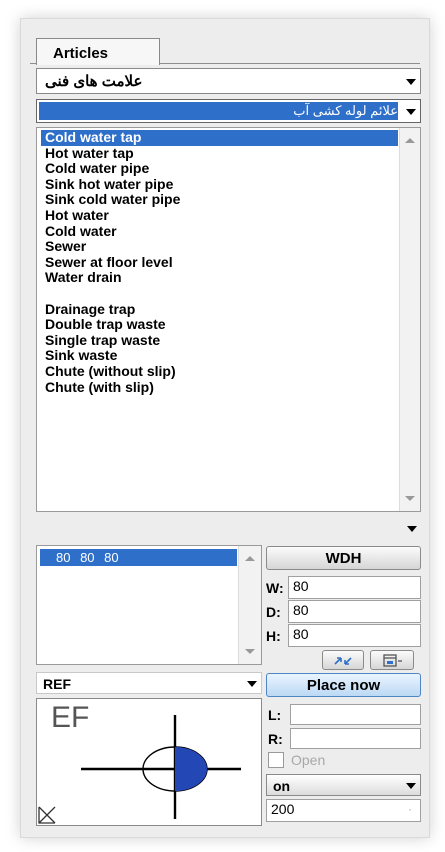 This screenshot has width=445, height=852. What do you see at coordinates (409, 319) in the screenshot?
I see `list-scrollbar` at bounding box center [409, 319].